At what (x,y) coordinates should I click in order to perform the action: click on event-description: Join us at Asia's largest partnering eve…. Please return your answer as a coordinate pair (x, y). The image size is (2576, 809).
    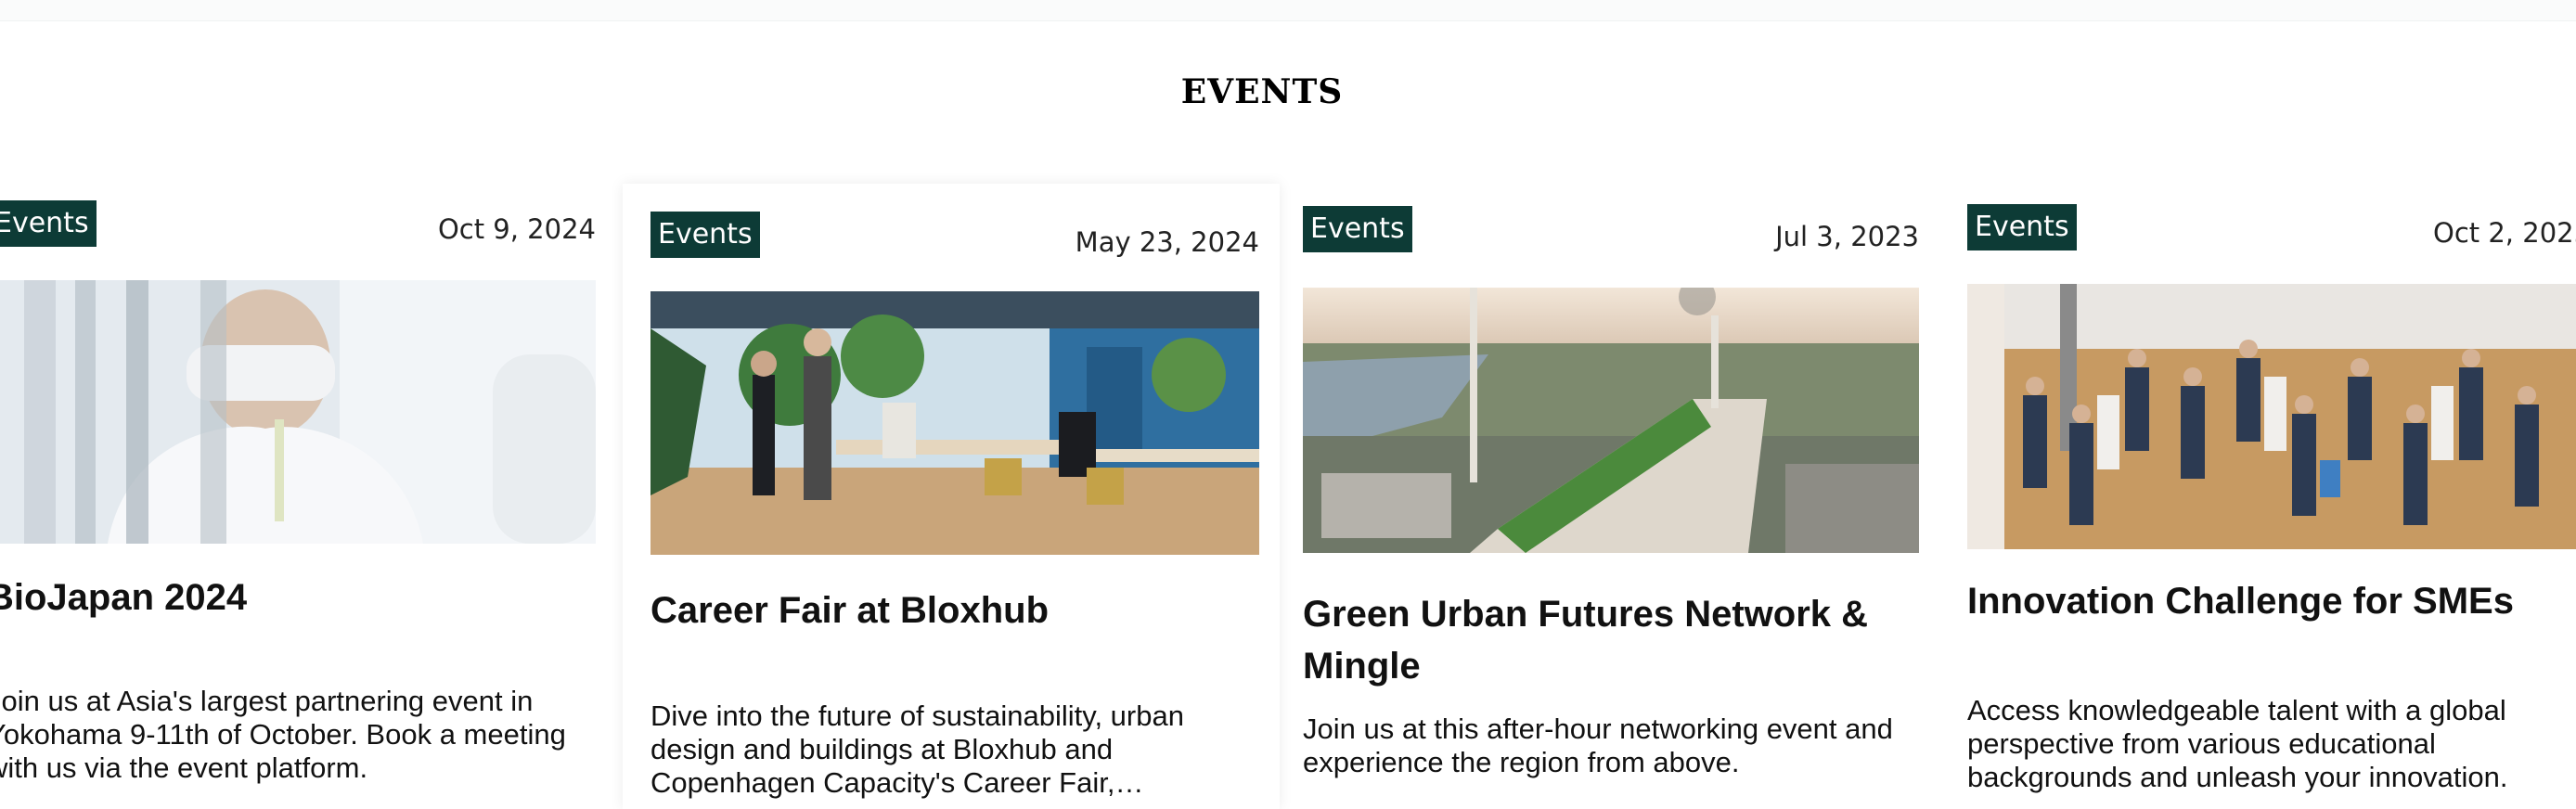
    Looking at the image, I should click on (283, 734).